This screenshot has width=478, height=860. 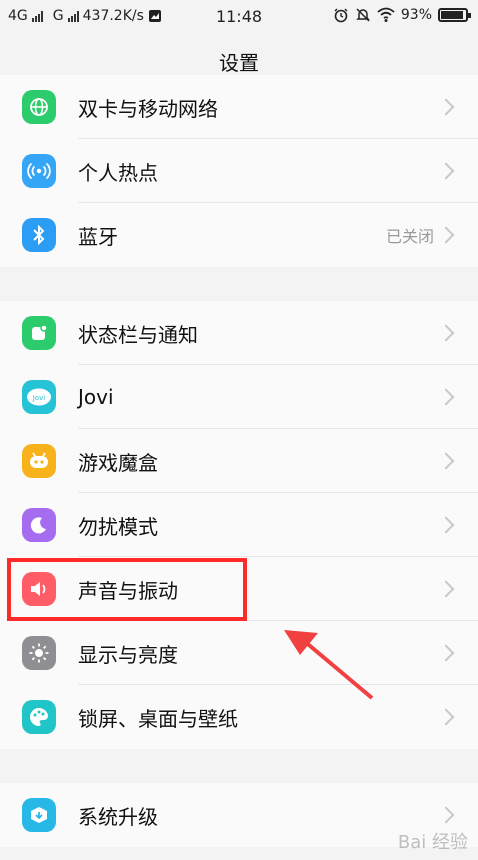 What do you see at coordinates (329, 665) in the screenshot?
I see `red-arrow-icon` at bounding box center [329, 665].